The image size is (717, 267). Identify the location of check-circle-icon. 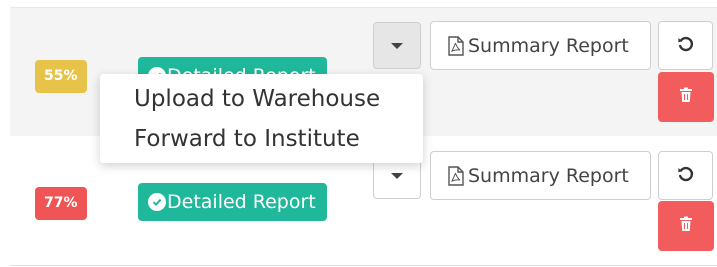
(157, 202).